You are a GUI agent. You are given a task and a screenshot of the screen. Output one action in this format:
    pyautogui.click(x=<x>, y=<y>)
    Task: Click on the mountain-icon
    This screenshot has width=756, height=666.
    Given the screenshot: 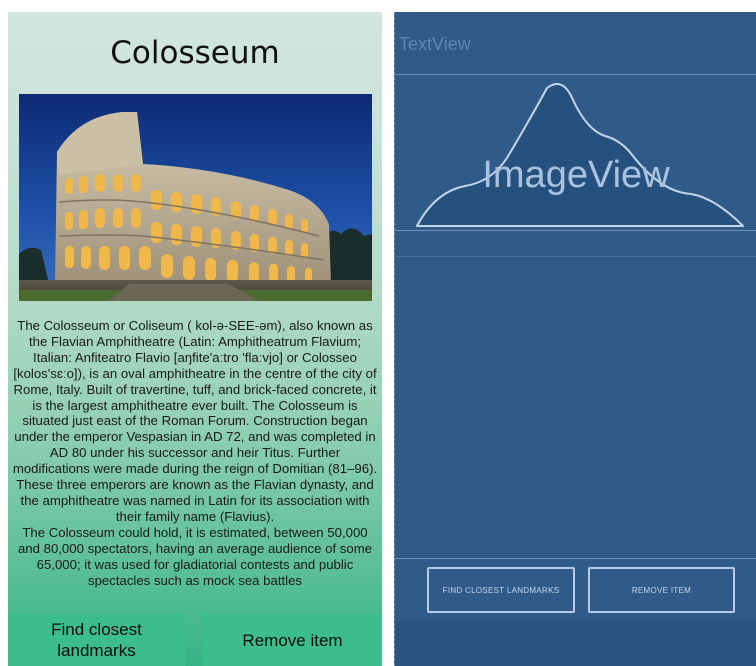 What is the action you would take?
    pyautogui.click(x=580, y=155)
    